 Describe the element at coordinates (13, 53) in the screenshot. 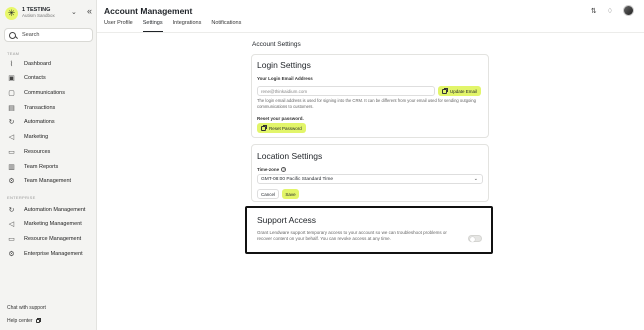

I see `section-label-team: TEAM` at that location.